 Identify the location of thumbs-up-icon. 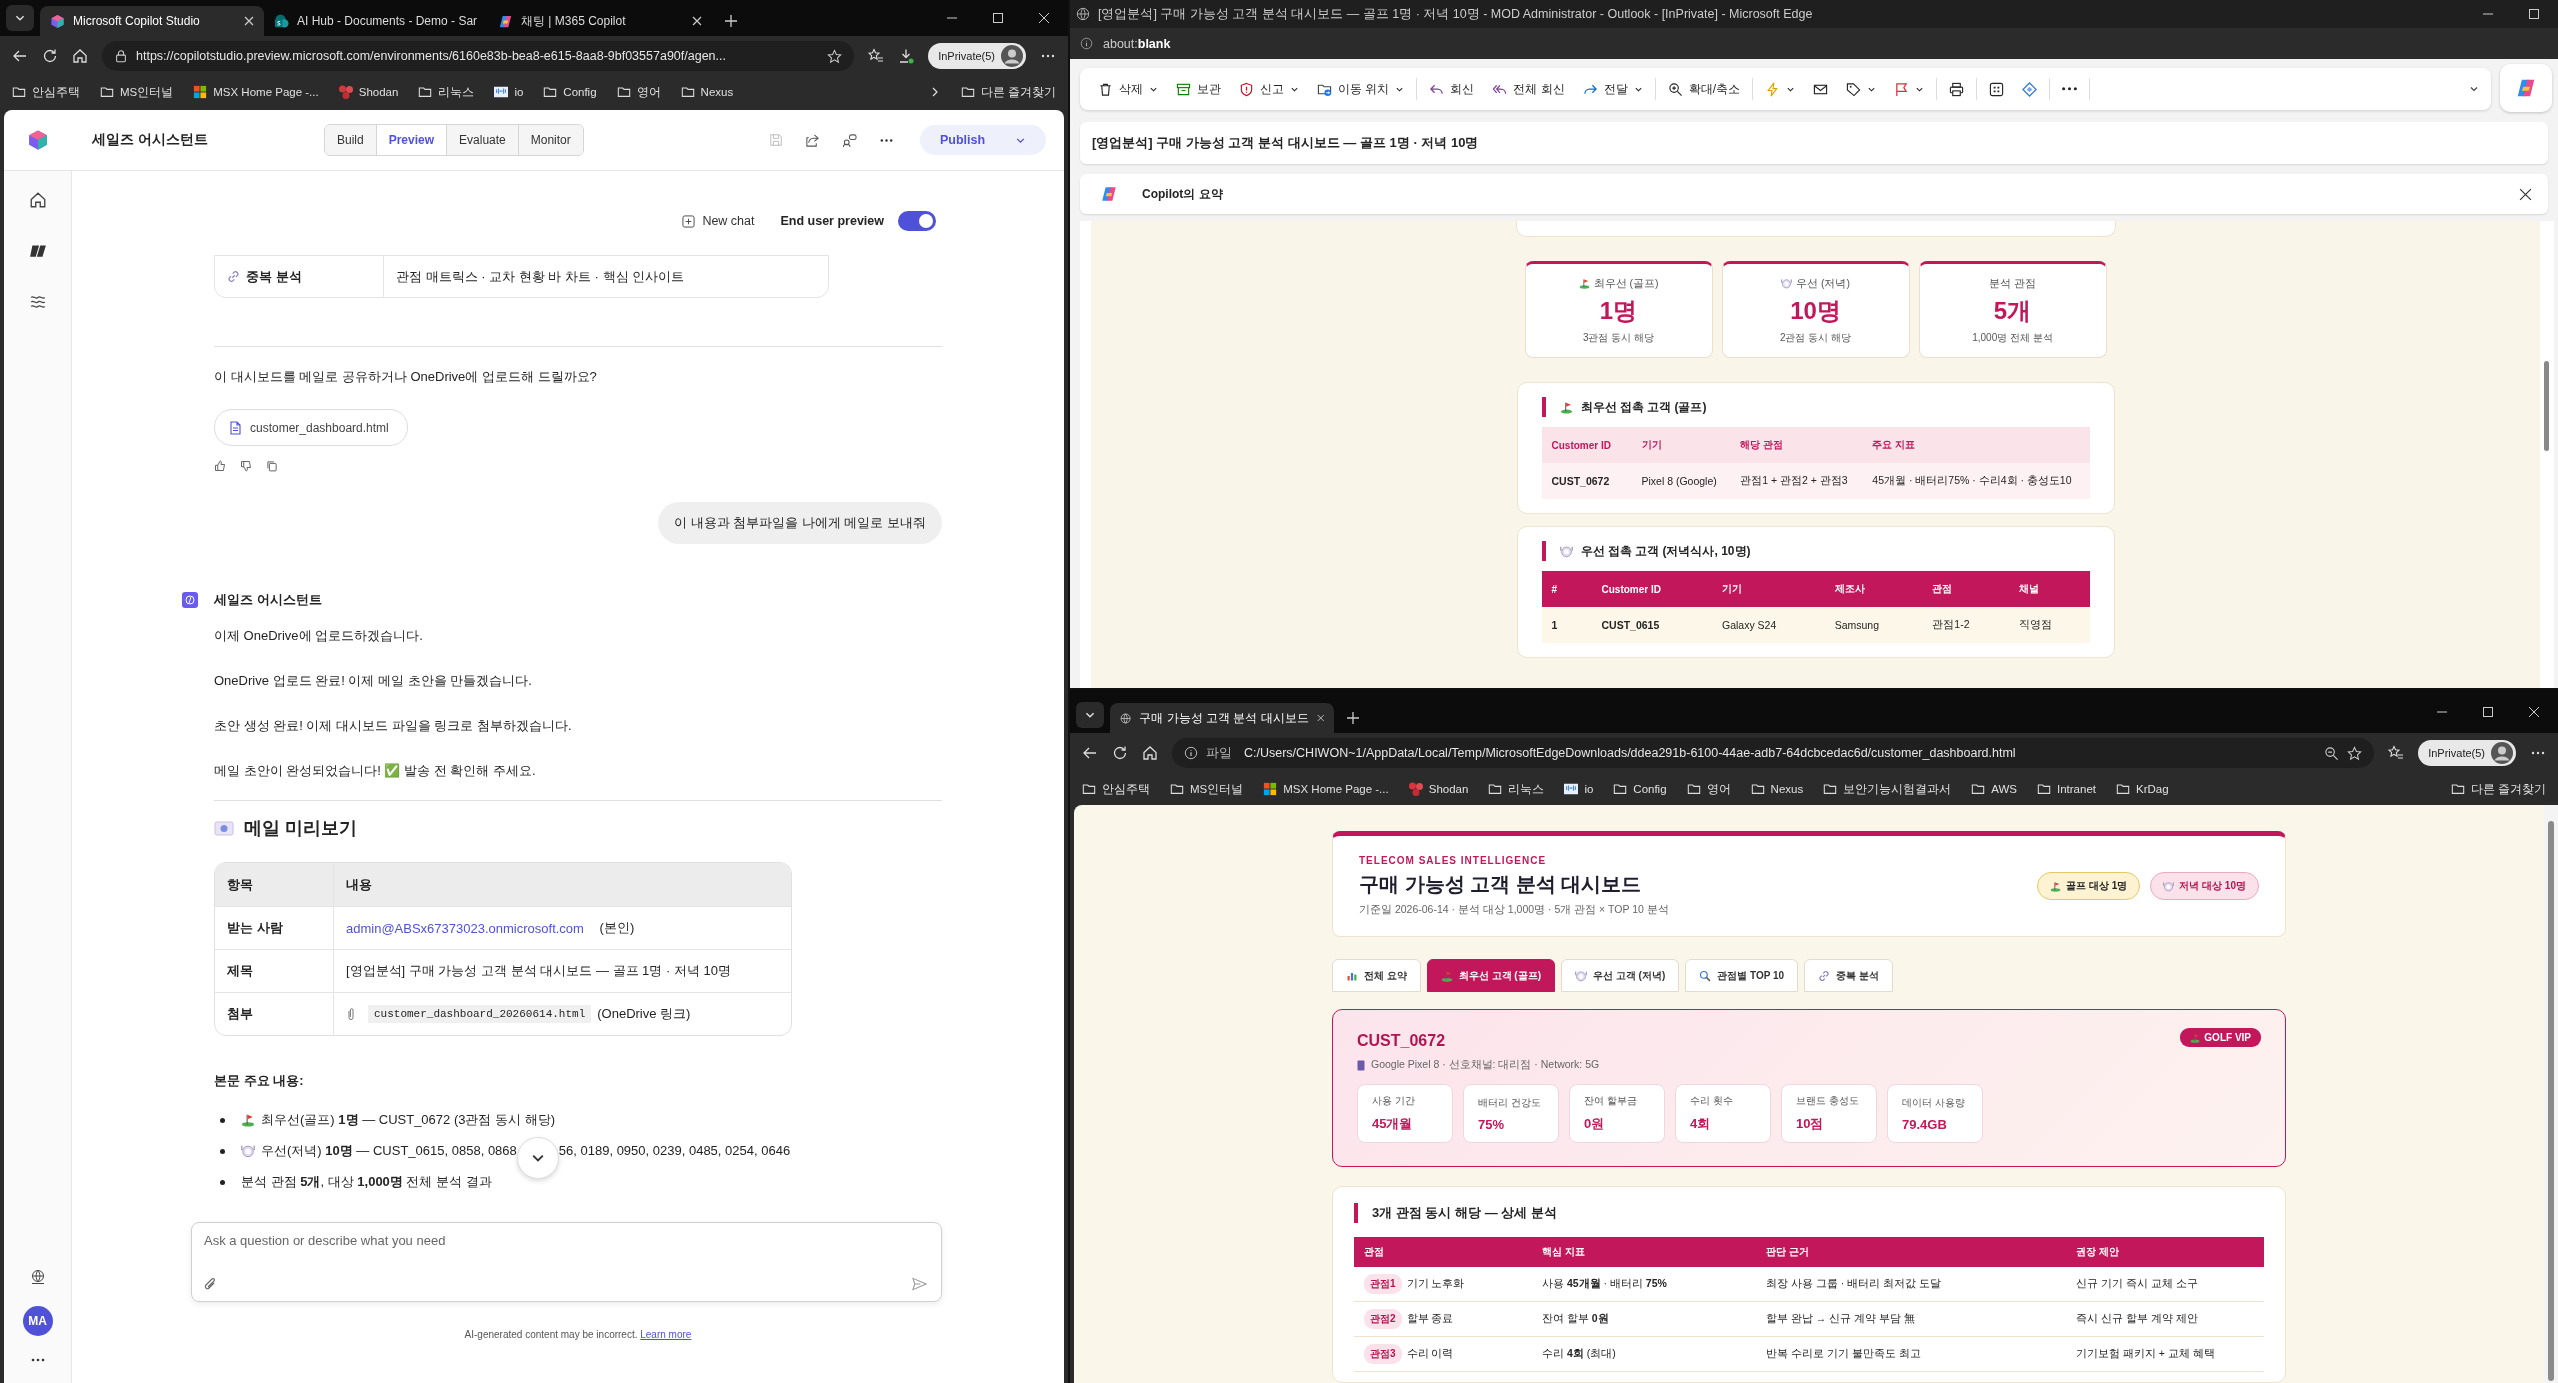
(220, 466).